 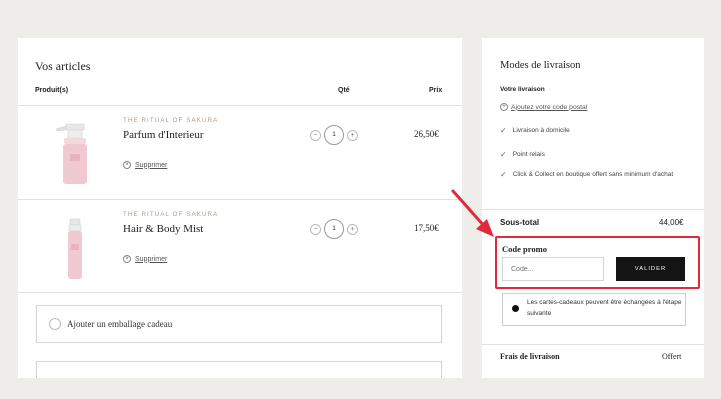 What do you see at coordinates (549, 107) in the screenshot?
I see `postal-link-label: Ajoutez votre code postal` at bounding box center [549, 107].